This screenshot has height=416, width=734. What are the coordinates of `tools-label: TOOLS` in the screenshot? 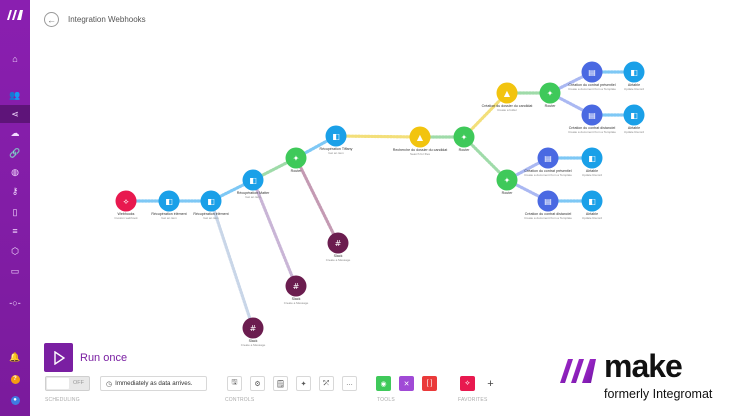 It's located at (386, 400).